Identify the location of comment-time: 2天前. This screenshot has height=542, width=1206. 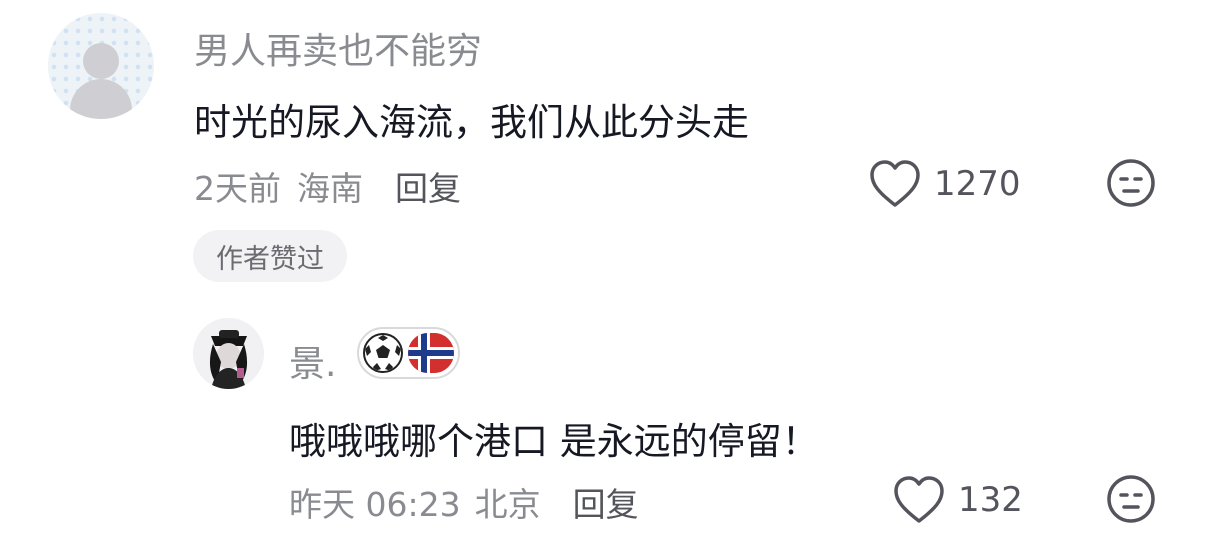
(237, 188).